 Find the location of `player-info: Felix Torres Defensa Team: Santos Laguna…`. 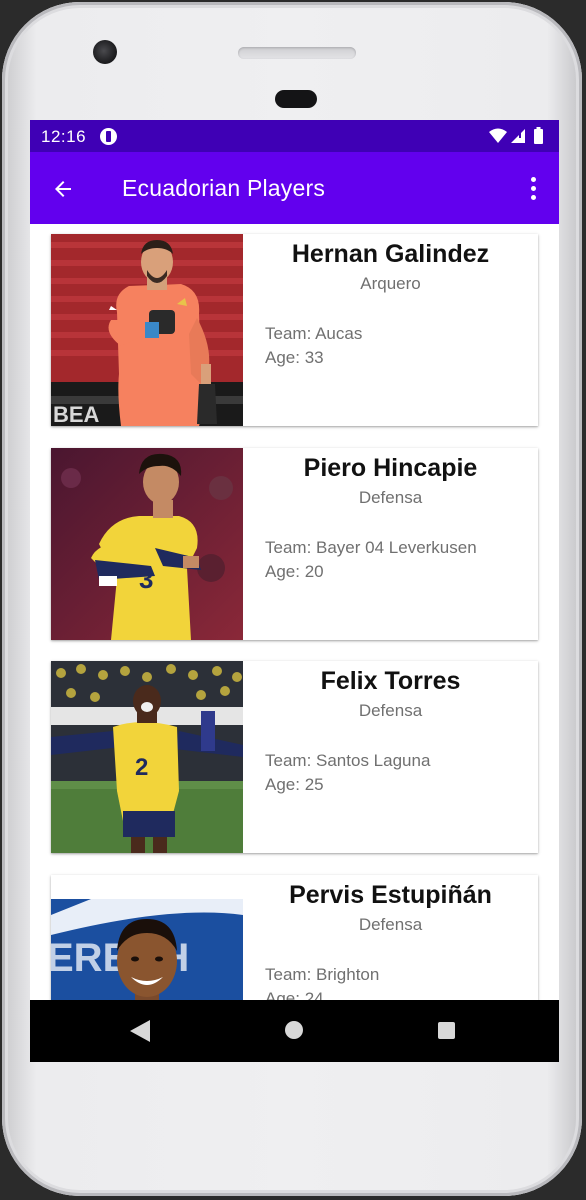

player-info: Felix Torres Defensa Team: Santos Laguna… is located at coordinates (390, 757).